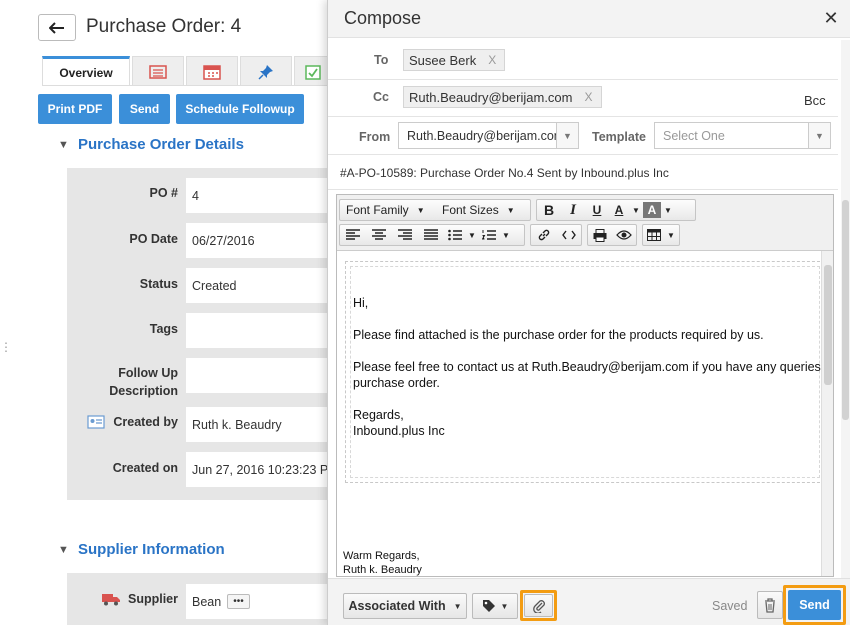 Image resolution: width=850 pixels, height=625 pixels. Describe the element at coordinates (377, 210) in the screenshot. I see `font-family-label: Font Family` at that location.